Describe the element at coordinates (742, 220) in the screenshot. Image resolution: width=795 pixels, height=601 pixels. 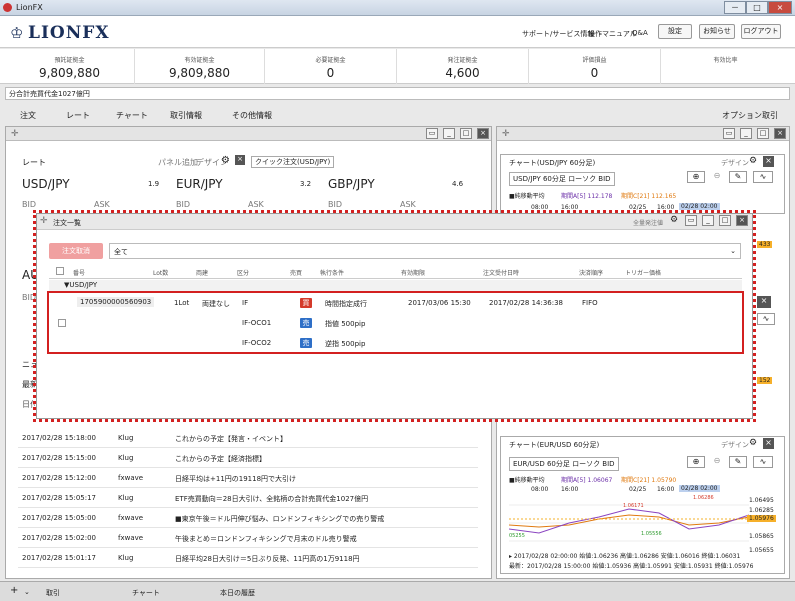
I see `dialog-close-button: ×` at that location.